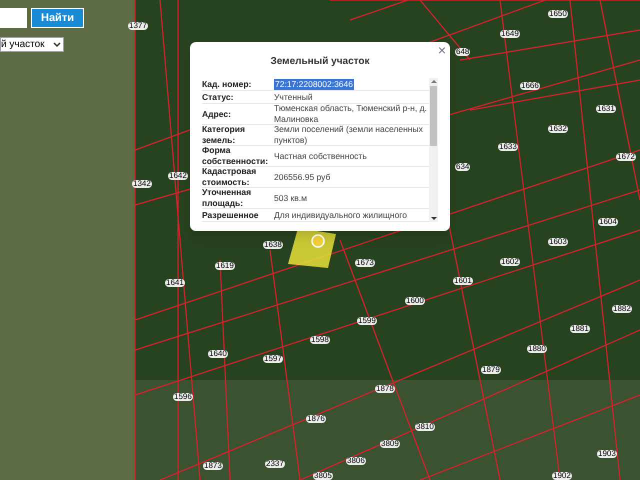  Describe the element at coordinates (316, 419) in the screenshot. I see `parcel-label: 1876` at that location.